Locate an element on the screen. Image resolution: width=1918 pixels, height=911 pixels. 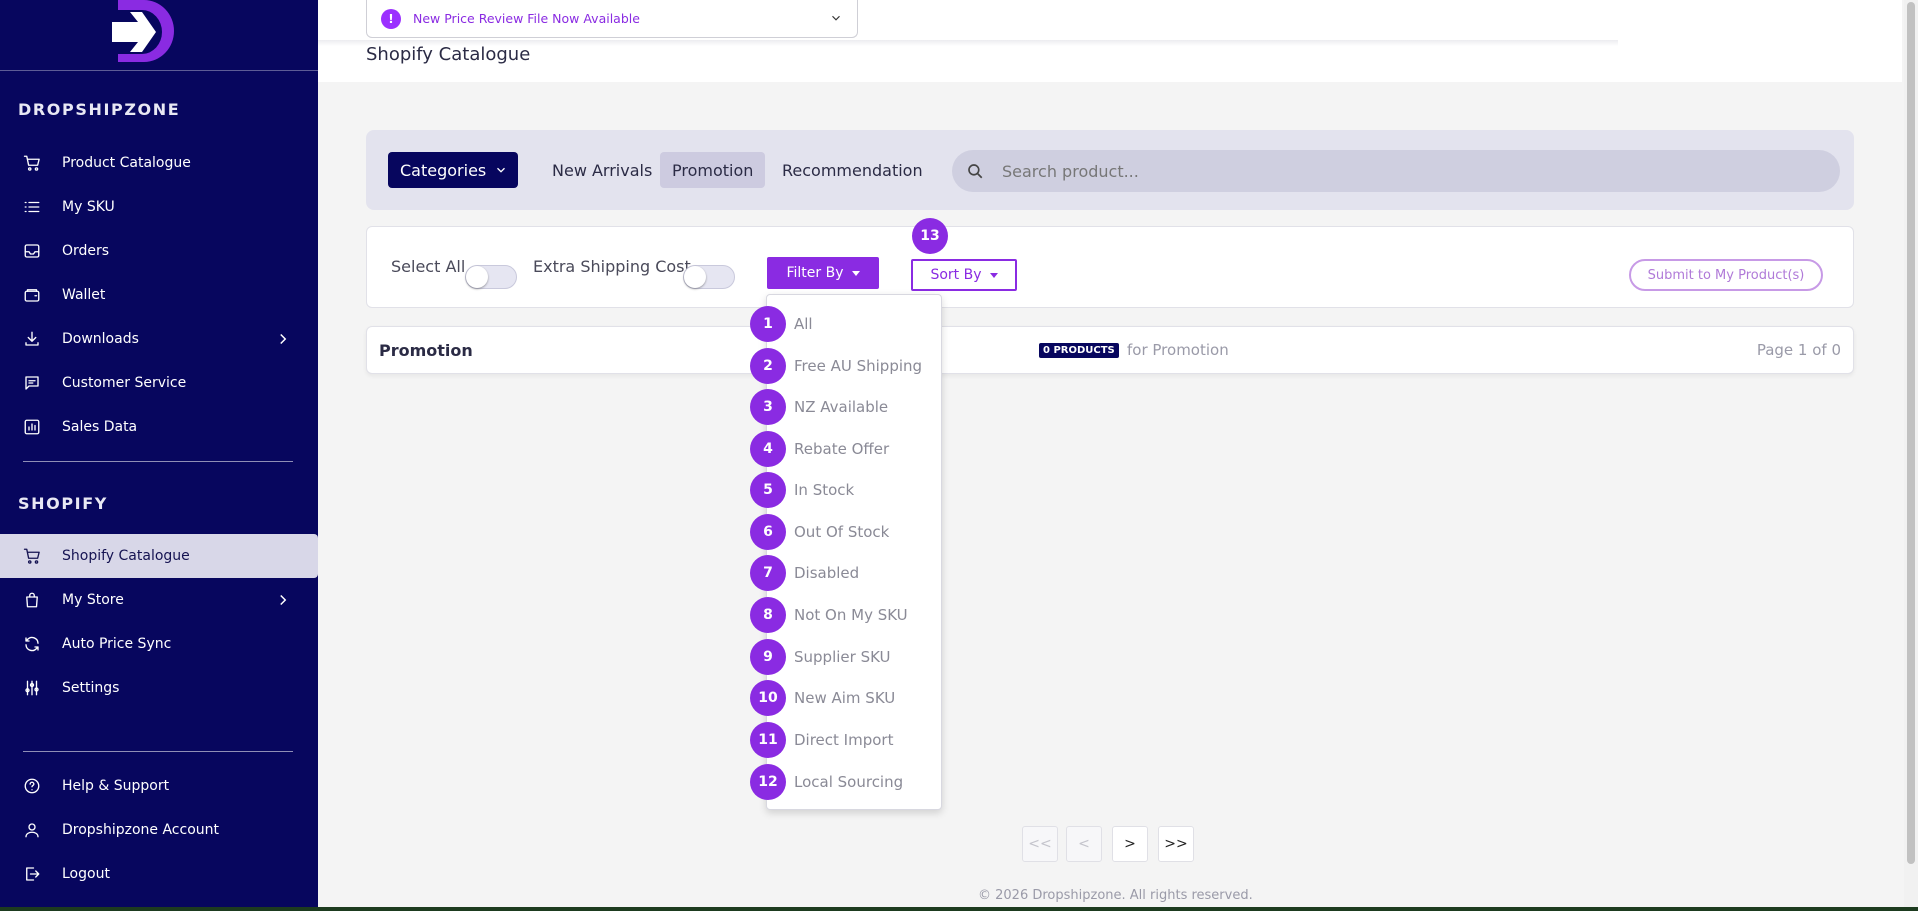
option-label: All is located at coordinates (803, 324).